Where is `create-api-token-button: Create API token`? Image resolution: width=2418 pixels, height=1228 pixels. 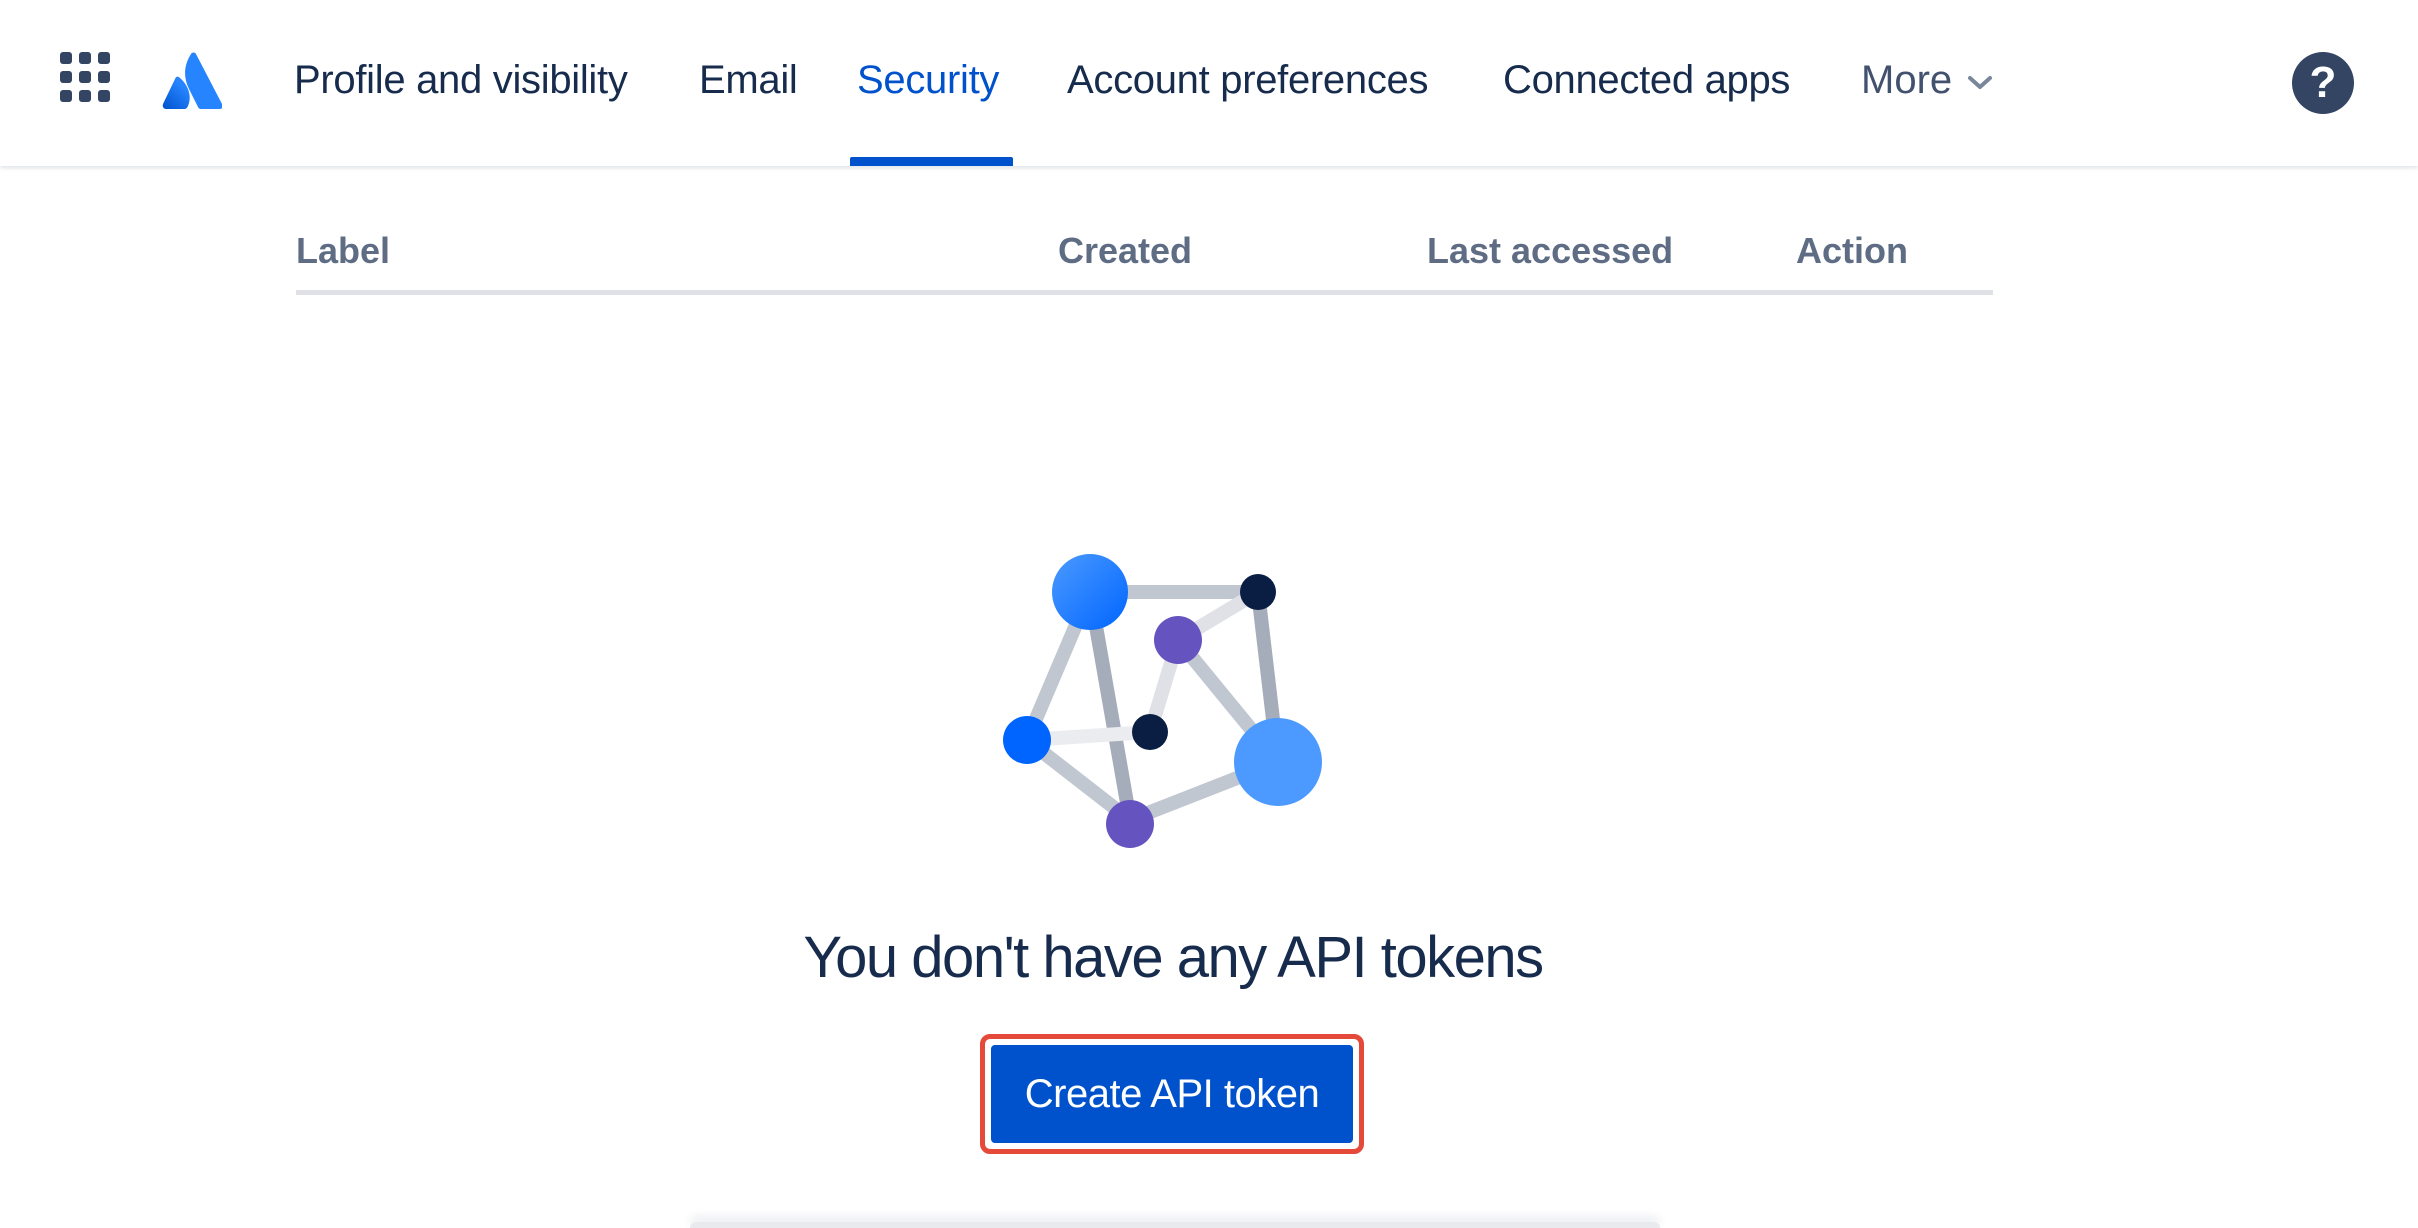
create-api-token-button: Create API token is located at coordinates (1172, 1094).